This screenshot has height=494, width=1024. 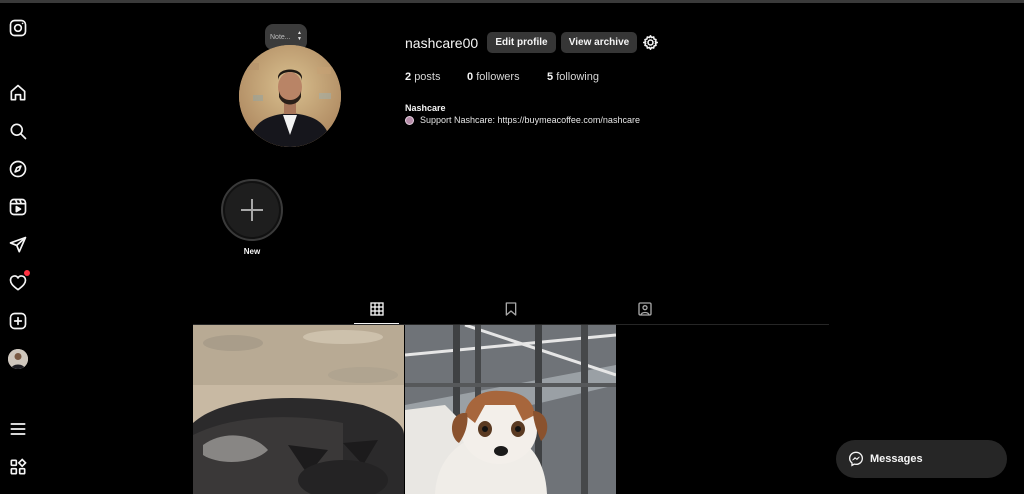 I want to click on stat-posts: 2 posts, so click(x=436, y=77).